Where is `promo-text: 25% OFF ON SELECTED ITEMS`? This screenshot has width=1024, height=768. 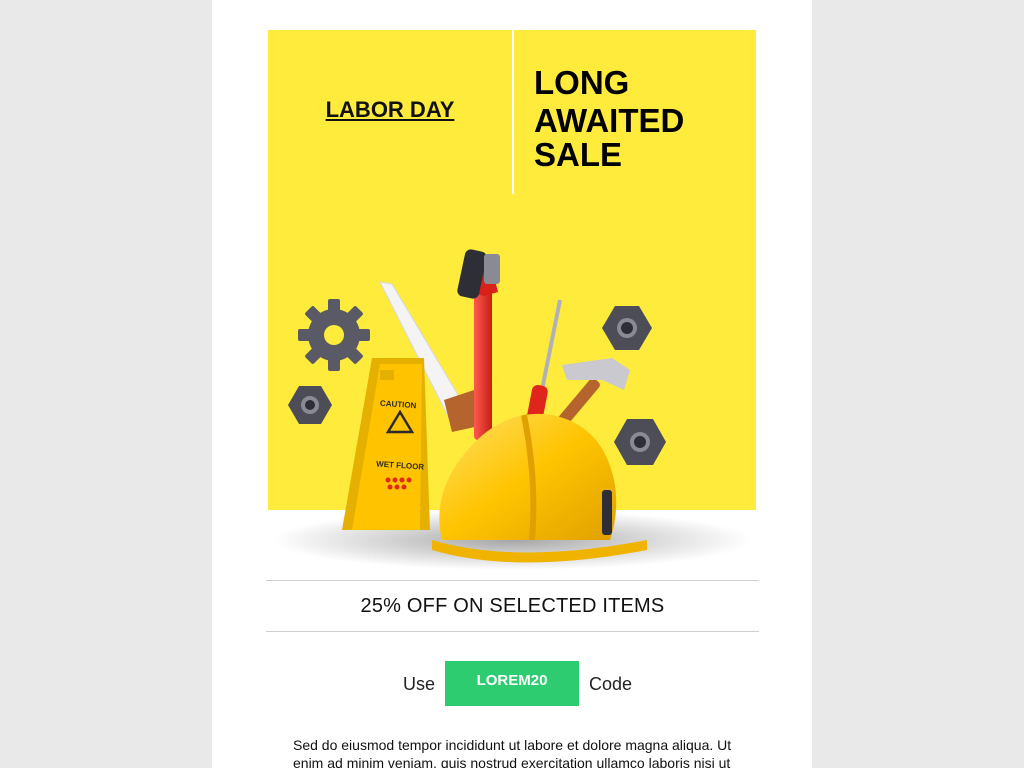
promo-text: 25% OFF ON SELECTED ITEMS is located at coordinates (512, 605).